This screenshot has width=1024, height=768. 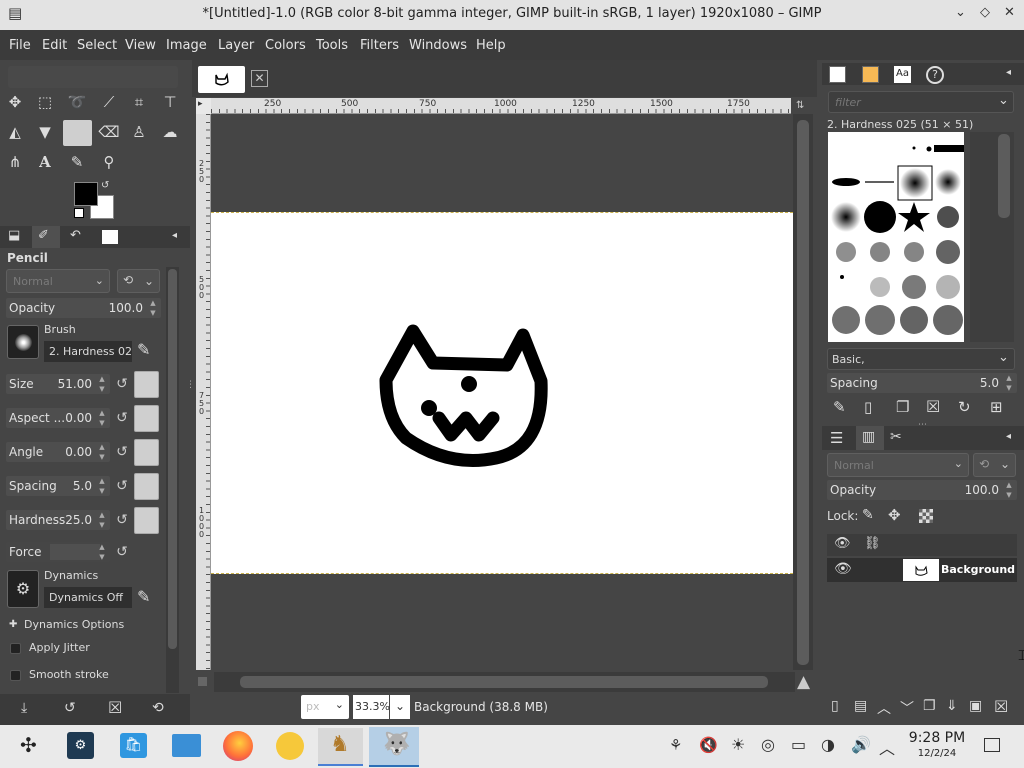 What do you see at coordinates (79, 213) in the screenshot?
I see `default-colors-icon` at bounding box center [79, 213].